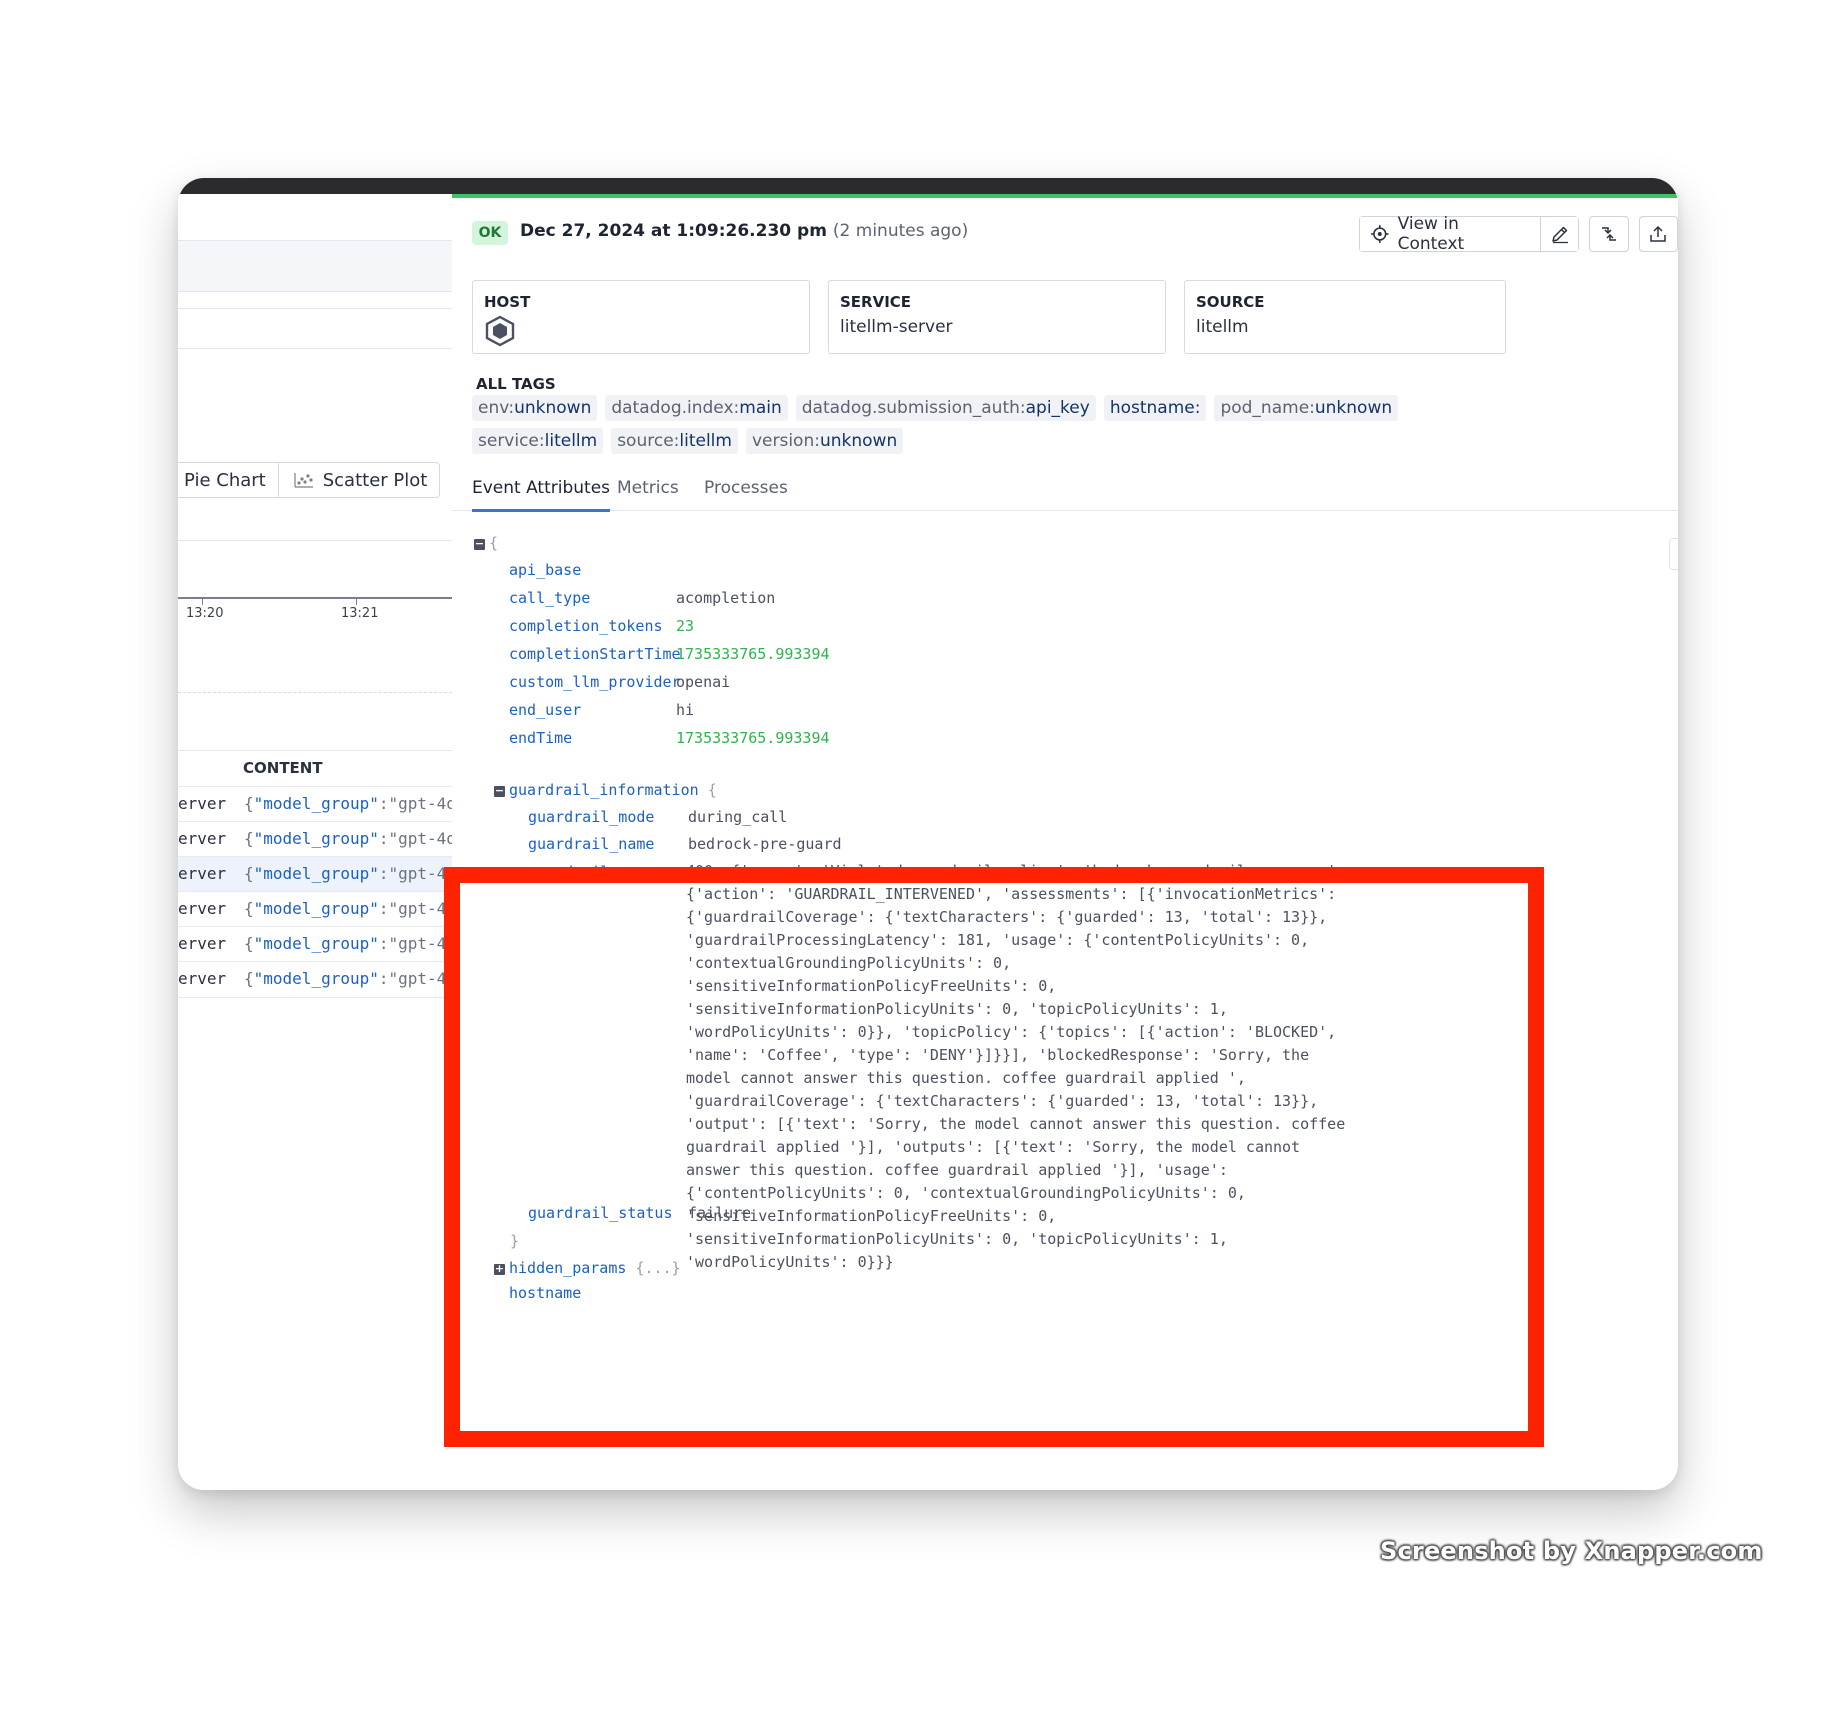 This screenshot has width=1848, height=1712. What do you see at coordinates (595, 682) in the screenshot?
I see `attribute-key: custom_llm_provider` at bounding box center [595, 682].